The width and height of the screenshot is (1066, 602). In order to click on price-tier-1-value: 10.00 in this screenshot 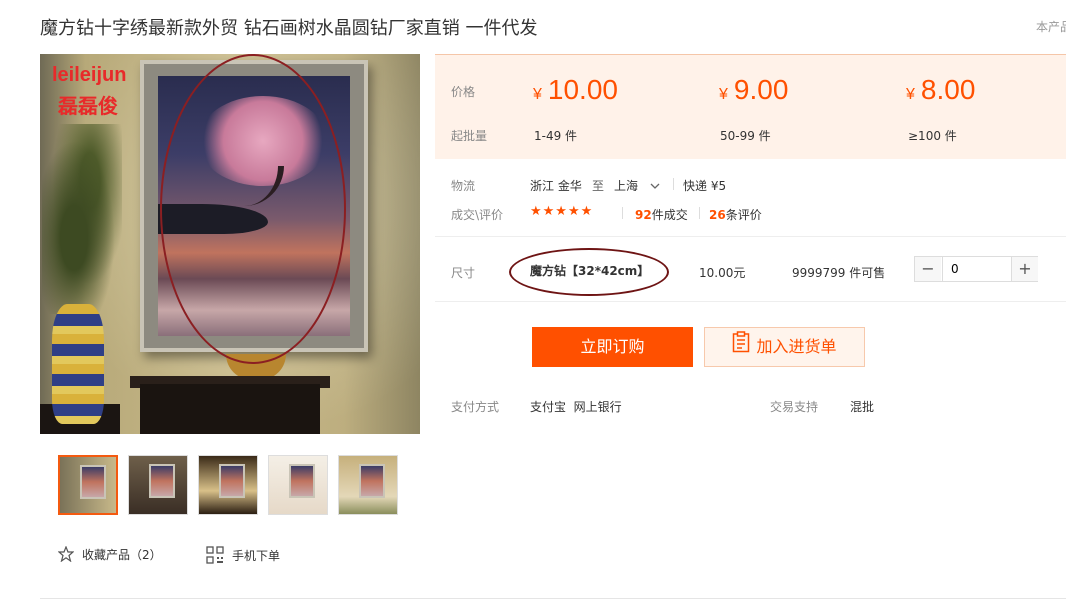, I will do `click(582, 89)`.